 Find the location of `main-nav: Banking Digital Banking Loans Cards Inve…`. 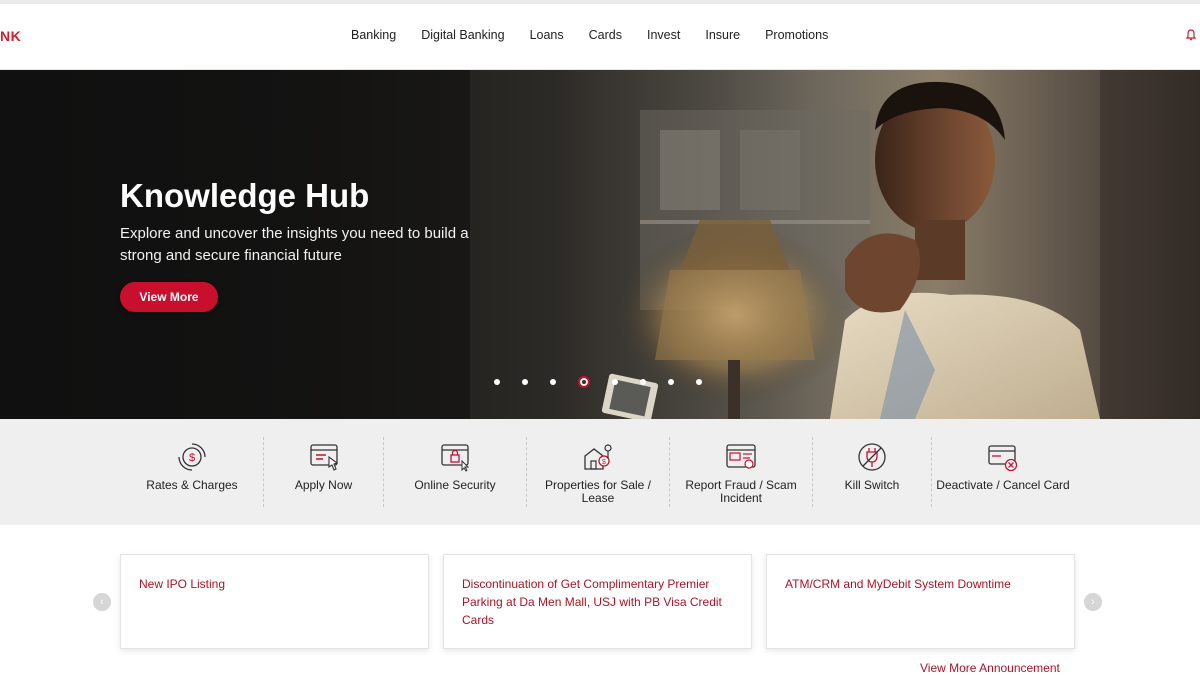

main-nav: Banking Digital Banking Loans Cards Inve… is located at coordinates (602, 35).